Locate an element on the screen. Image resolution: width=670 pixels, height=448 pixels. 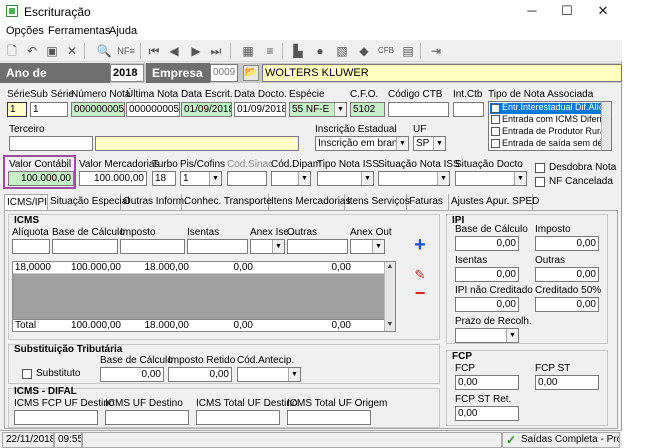
delete-icon: ✕ is located at coordinates (72, 51).